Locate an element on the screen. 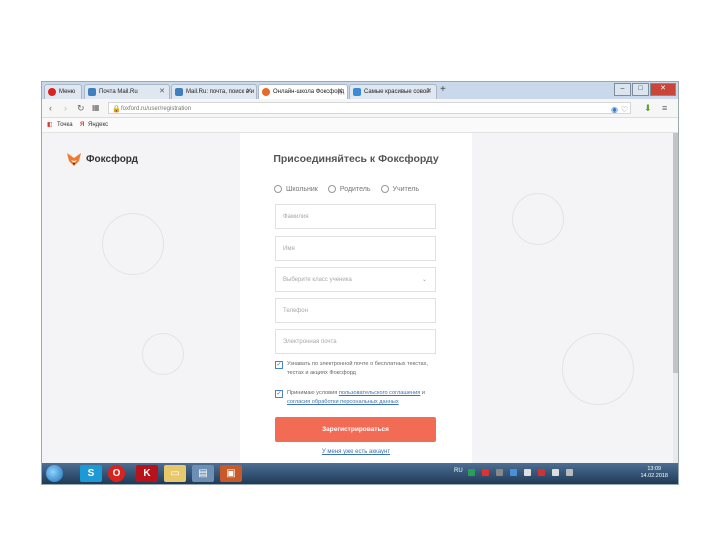  bookmark-tochka: Точка is located at coordinates (65, 125).